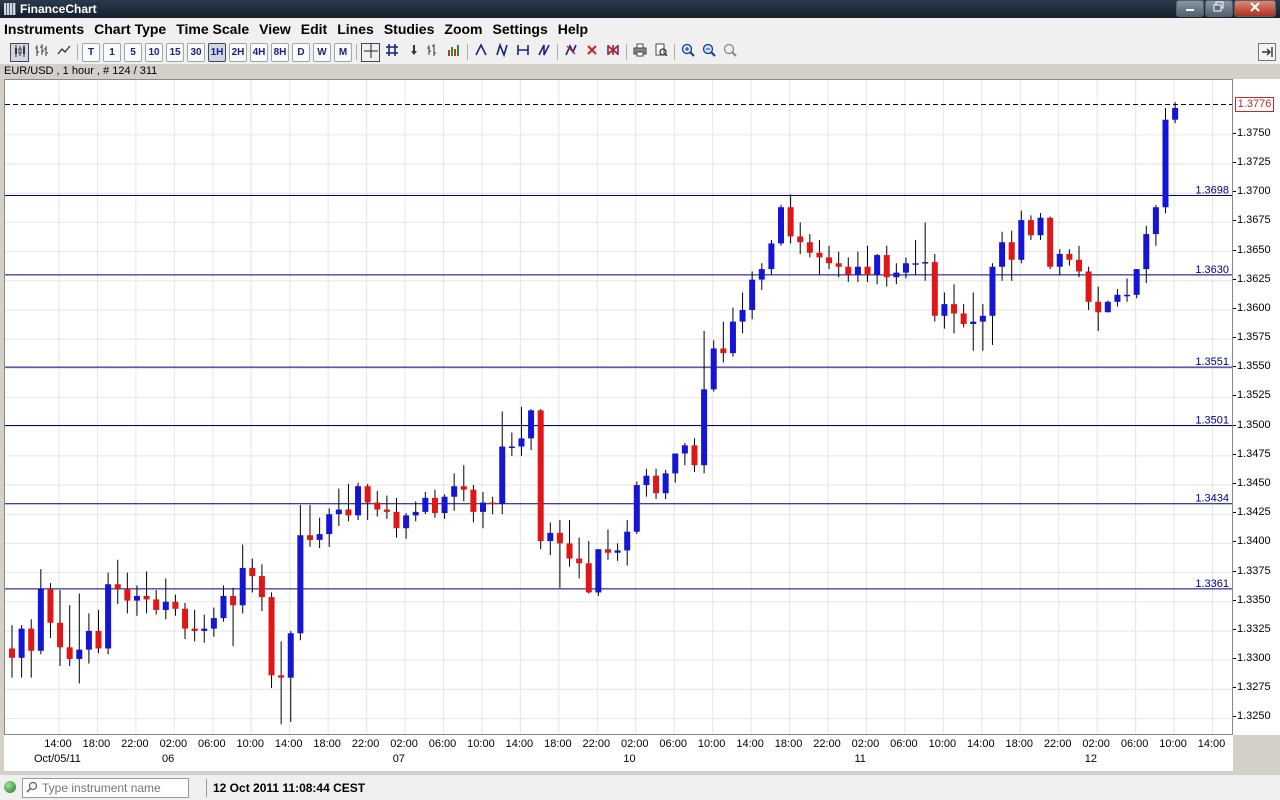 This screenshot has width=1280, height=800. What do you see at coordinates (453, 51) in the screenshot?
I see `volume-button` at bounding box center [453, 51].